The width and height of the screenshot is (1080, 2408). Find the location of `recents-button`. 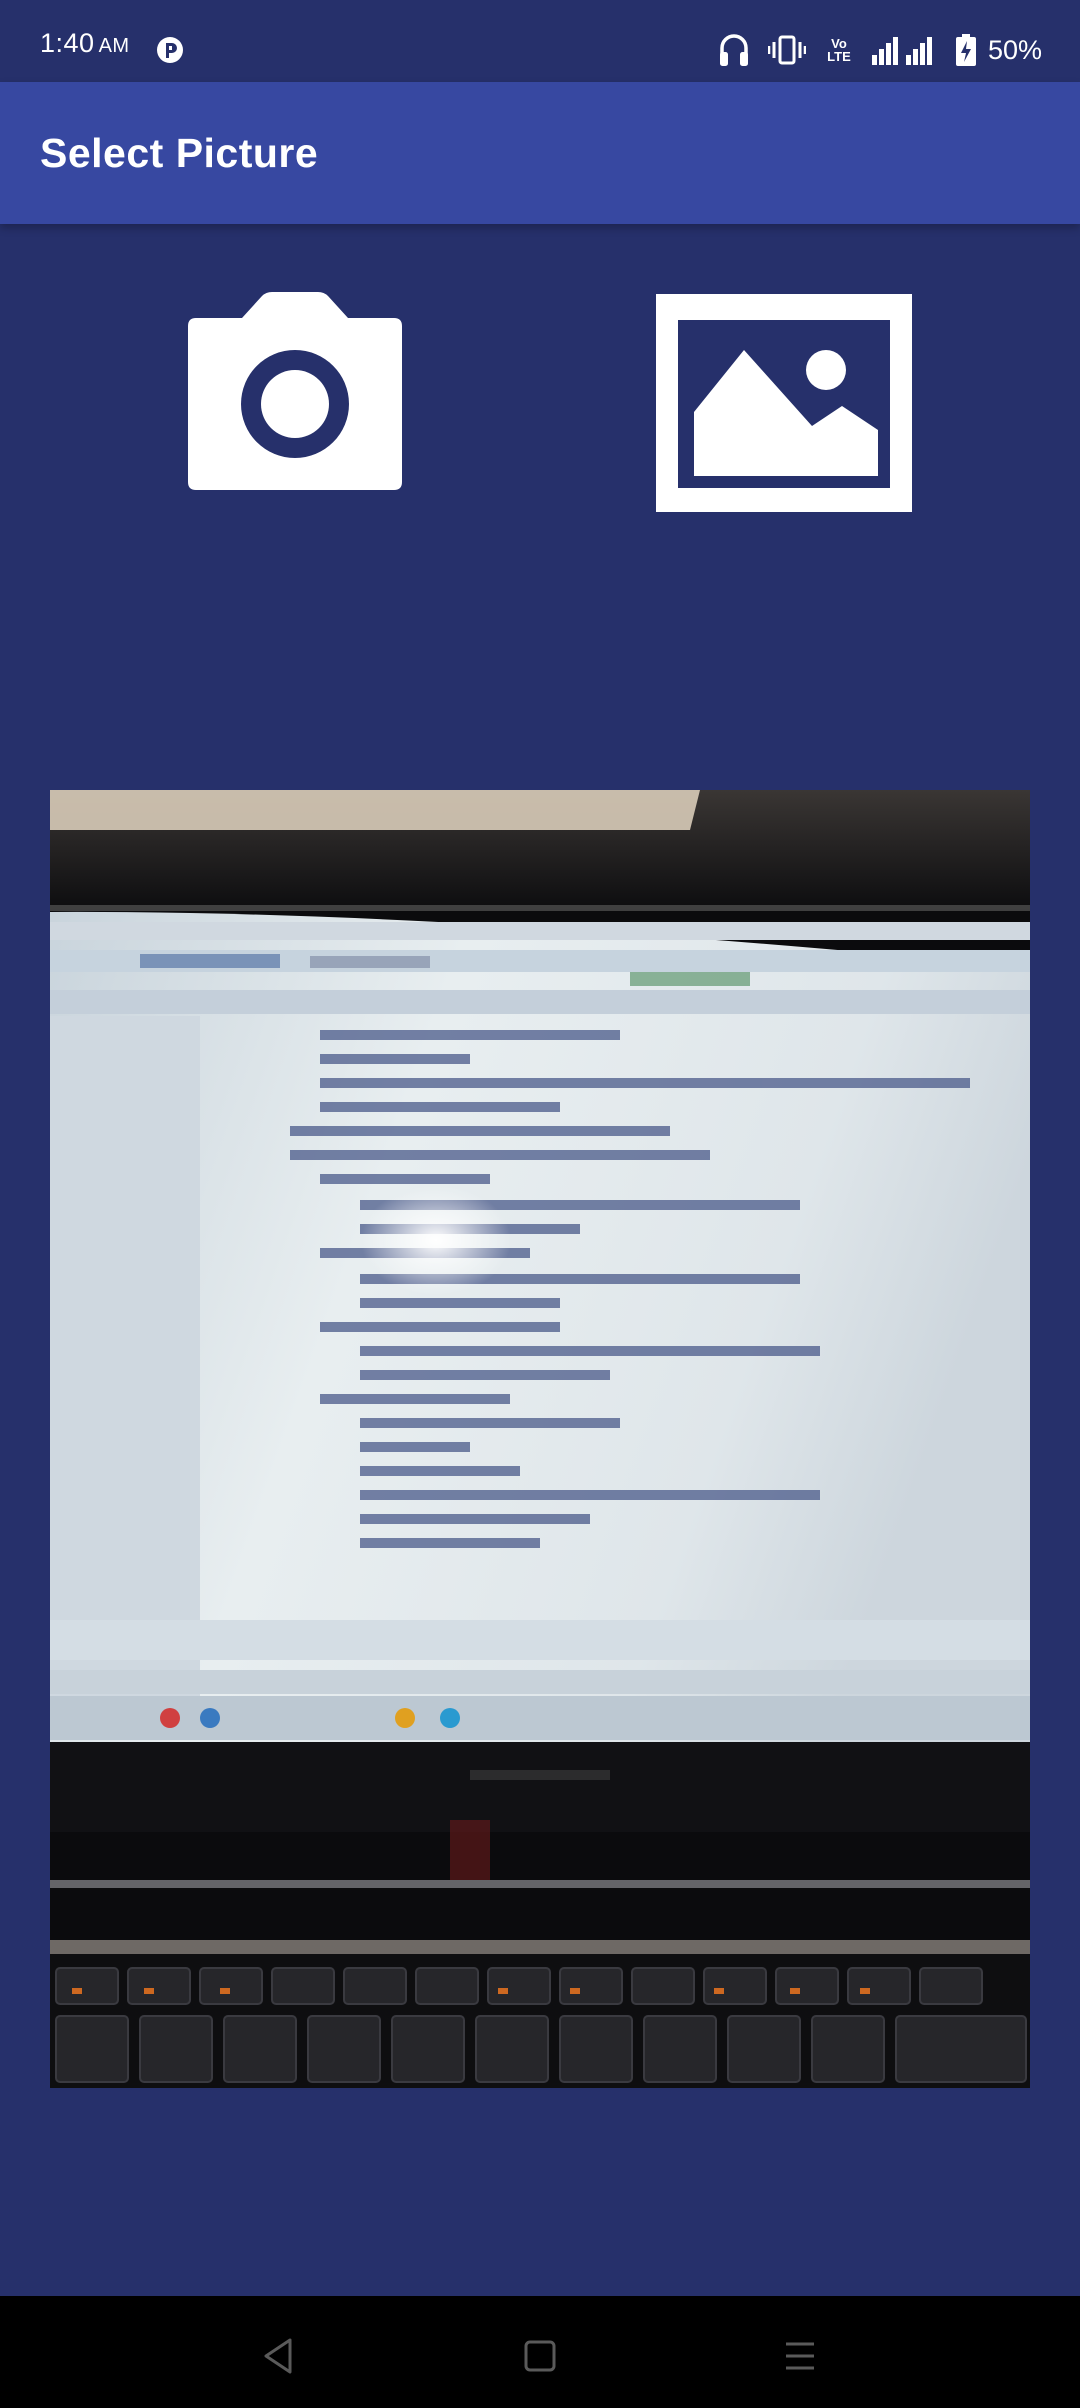

recents-button is located at coordinates (800, 2356).